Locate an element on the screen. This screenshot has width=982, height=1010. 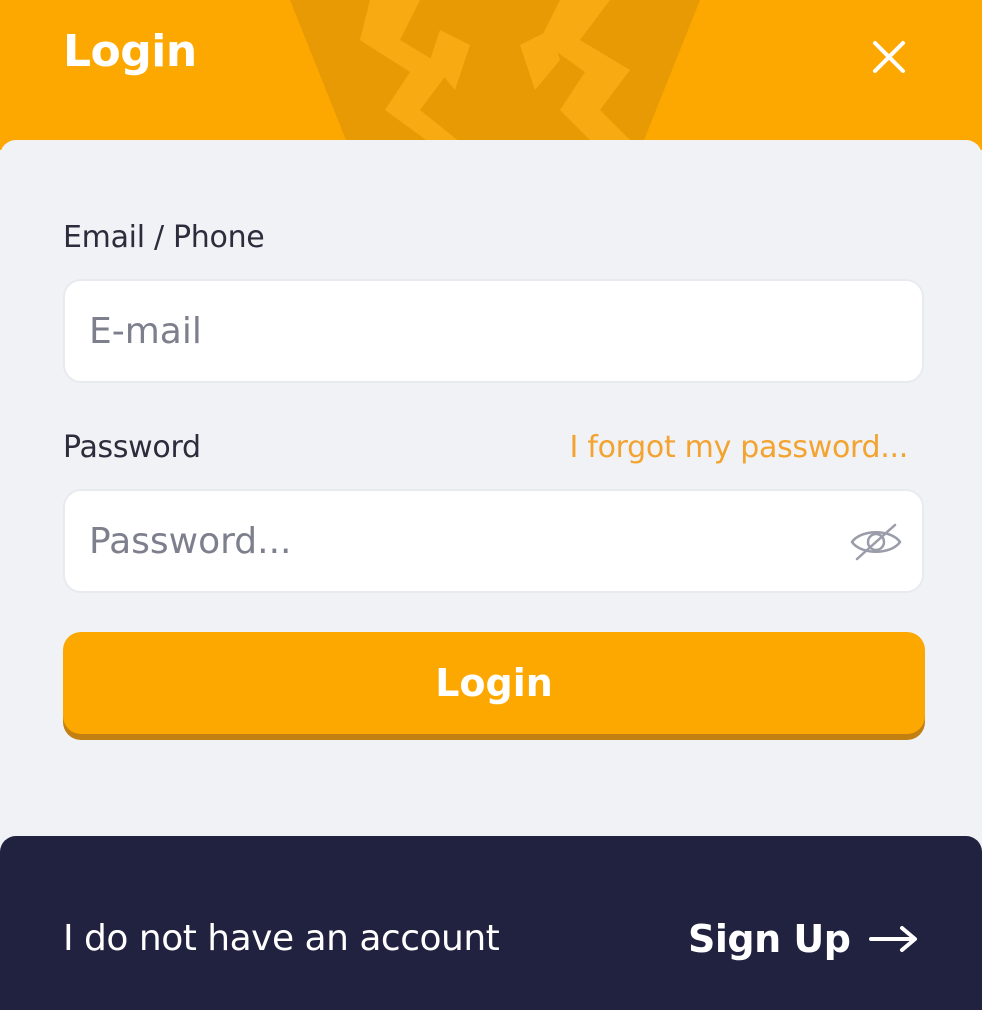
email-input is located at coordinates (459, 331).